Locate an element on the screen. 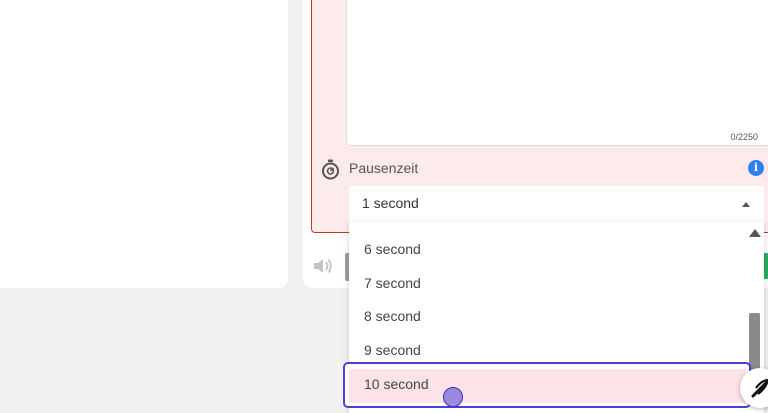  scroll-up-arrow-icon is located at coordinates (755, 233).